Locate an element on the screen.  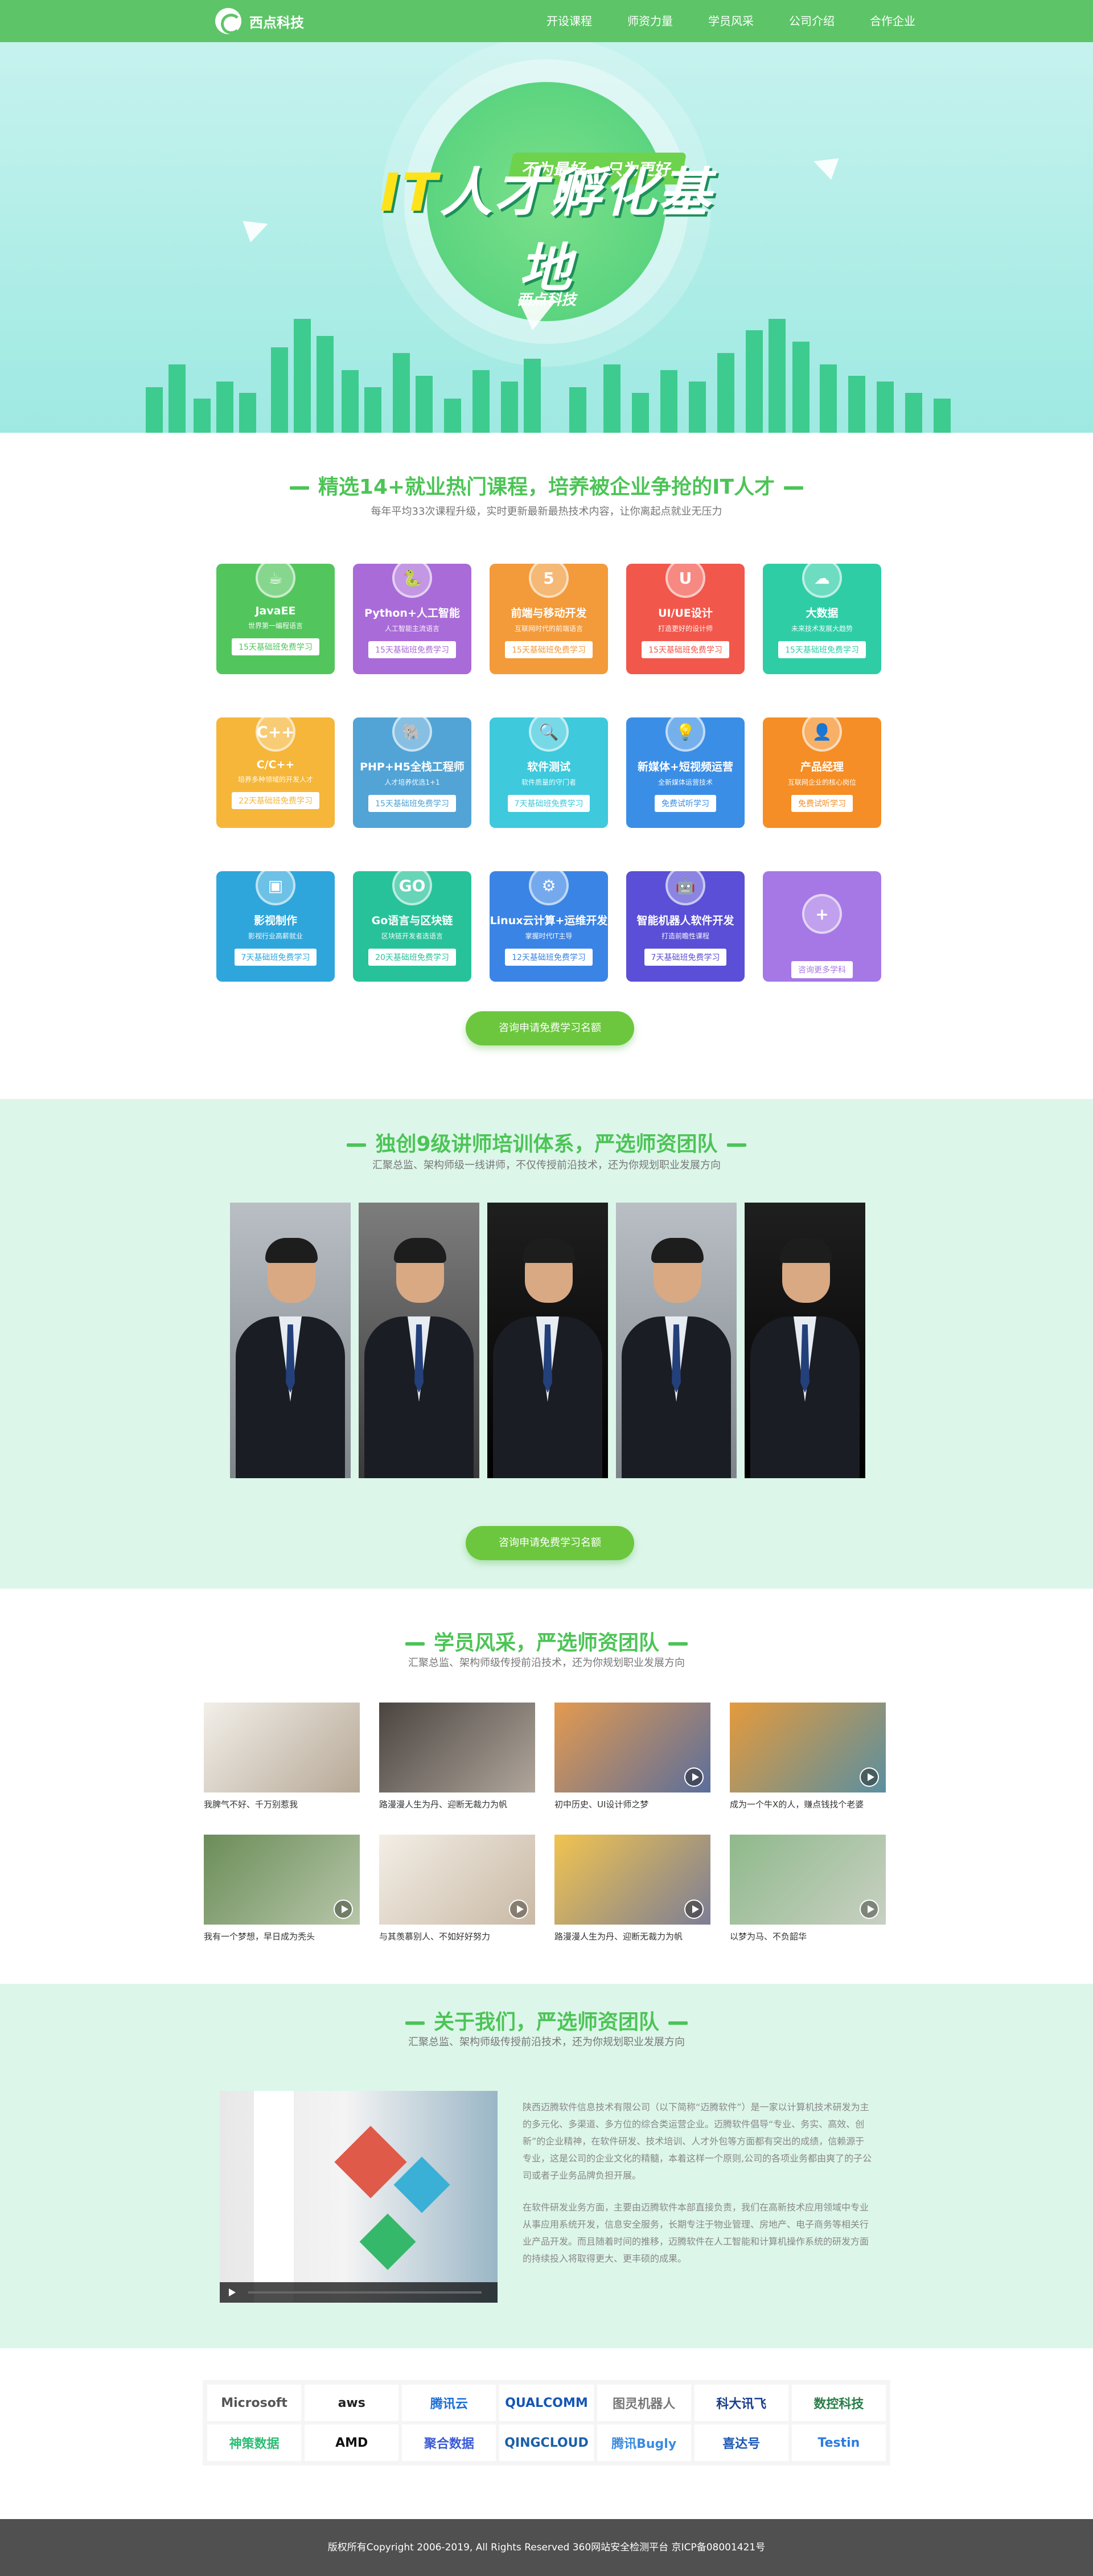
student-card: 我有一个梦想，早日成为秃头 is located at coordinates (282, 1888).